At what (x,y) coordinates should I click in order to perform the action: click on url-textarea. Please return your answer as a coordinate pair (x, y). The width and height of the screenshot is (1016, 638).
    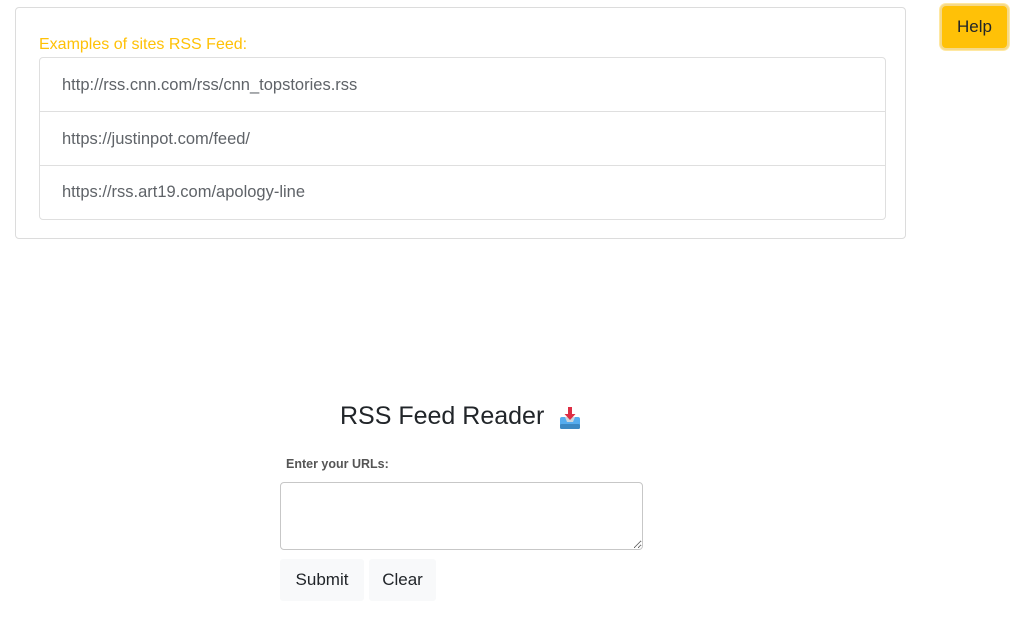
    Looking at the image, I should click on (461, 516).